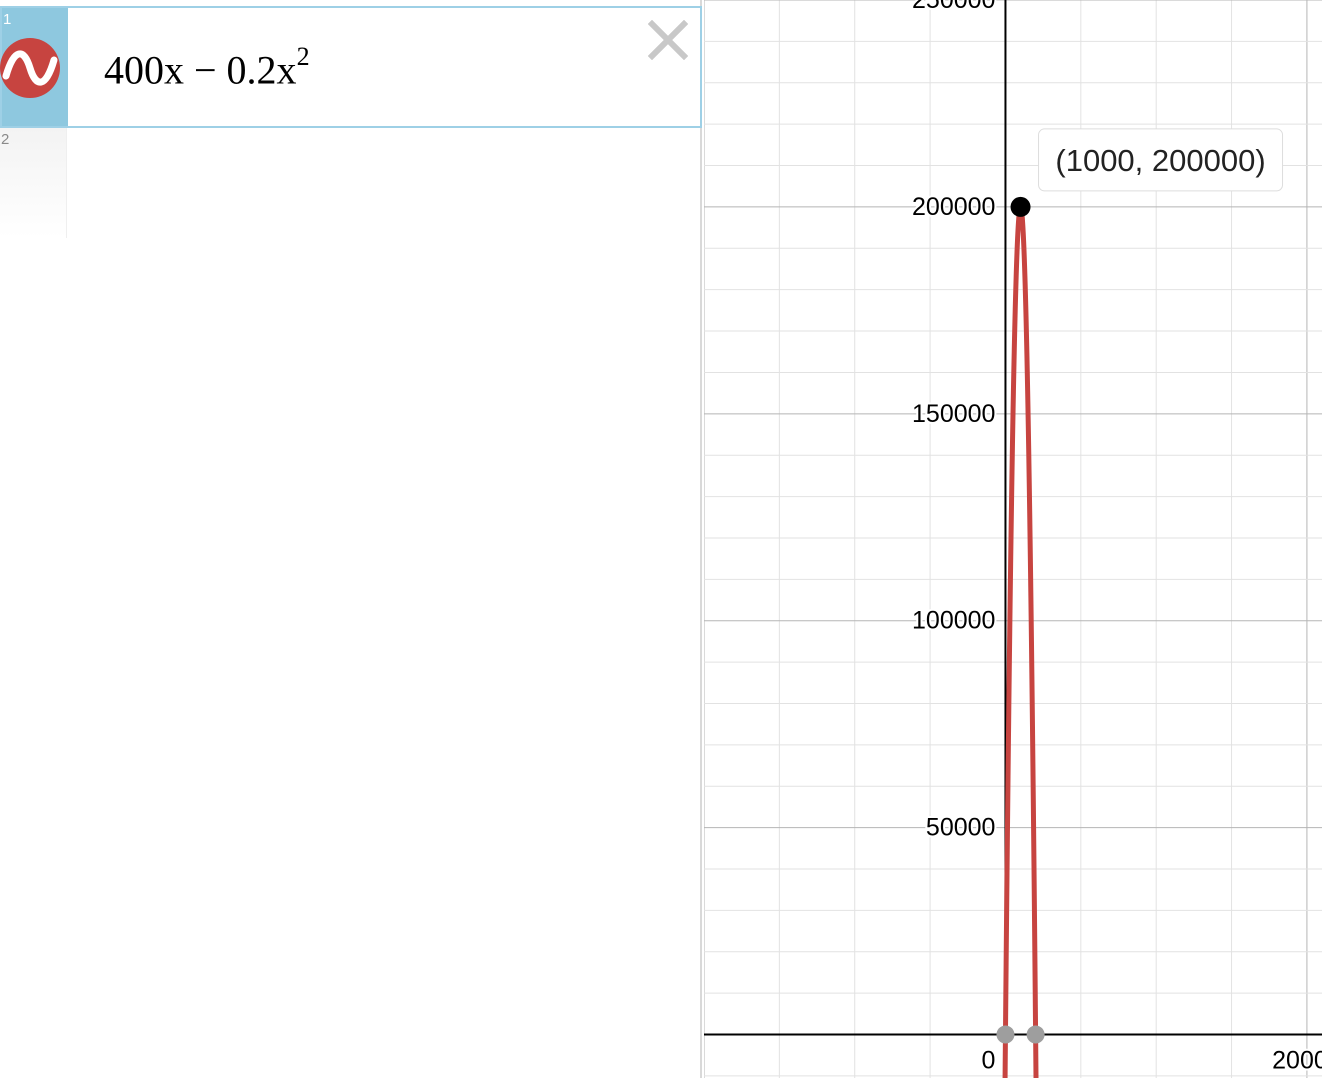 The image size is (1322, 1083). Describe the element at coordinates (351, 183) in the screenshot. I see `expression-row: 2` at that location.